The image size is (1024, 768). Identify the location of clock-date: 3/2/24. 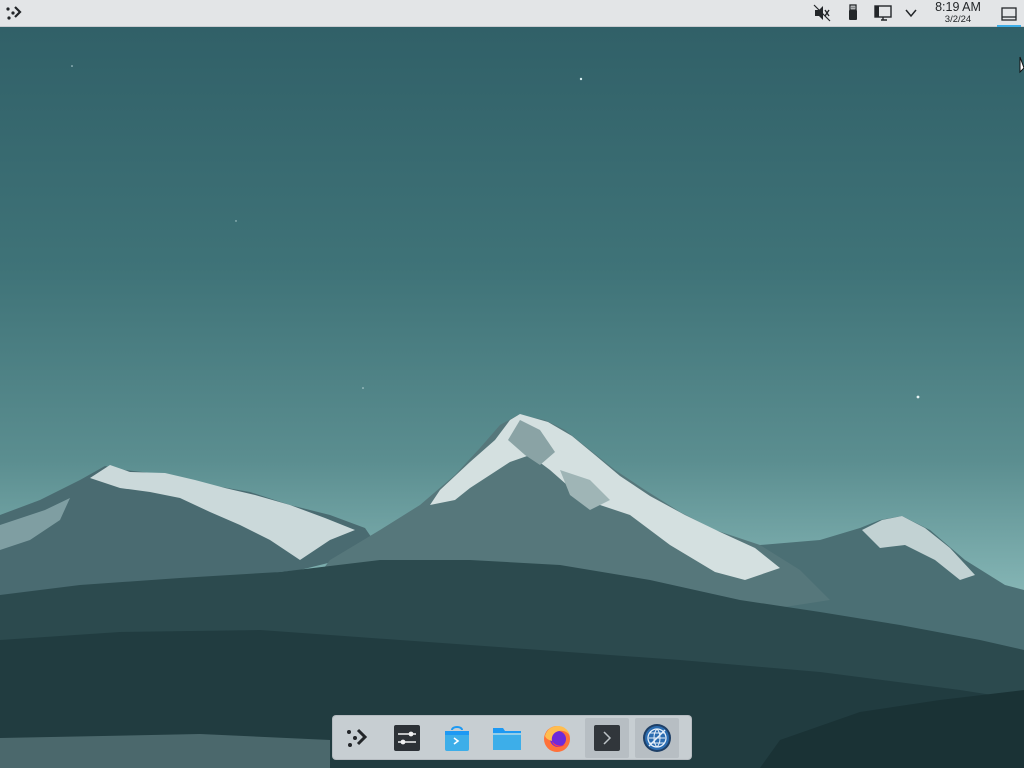
(958, 19).